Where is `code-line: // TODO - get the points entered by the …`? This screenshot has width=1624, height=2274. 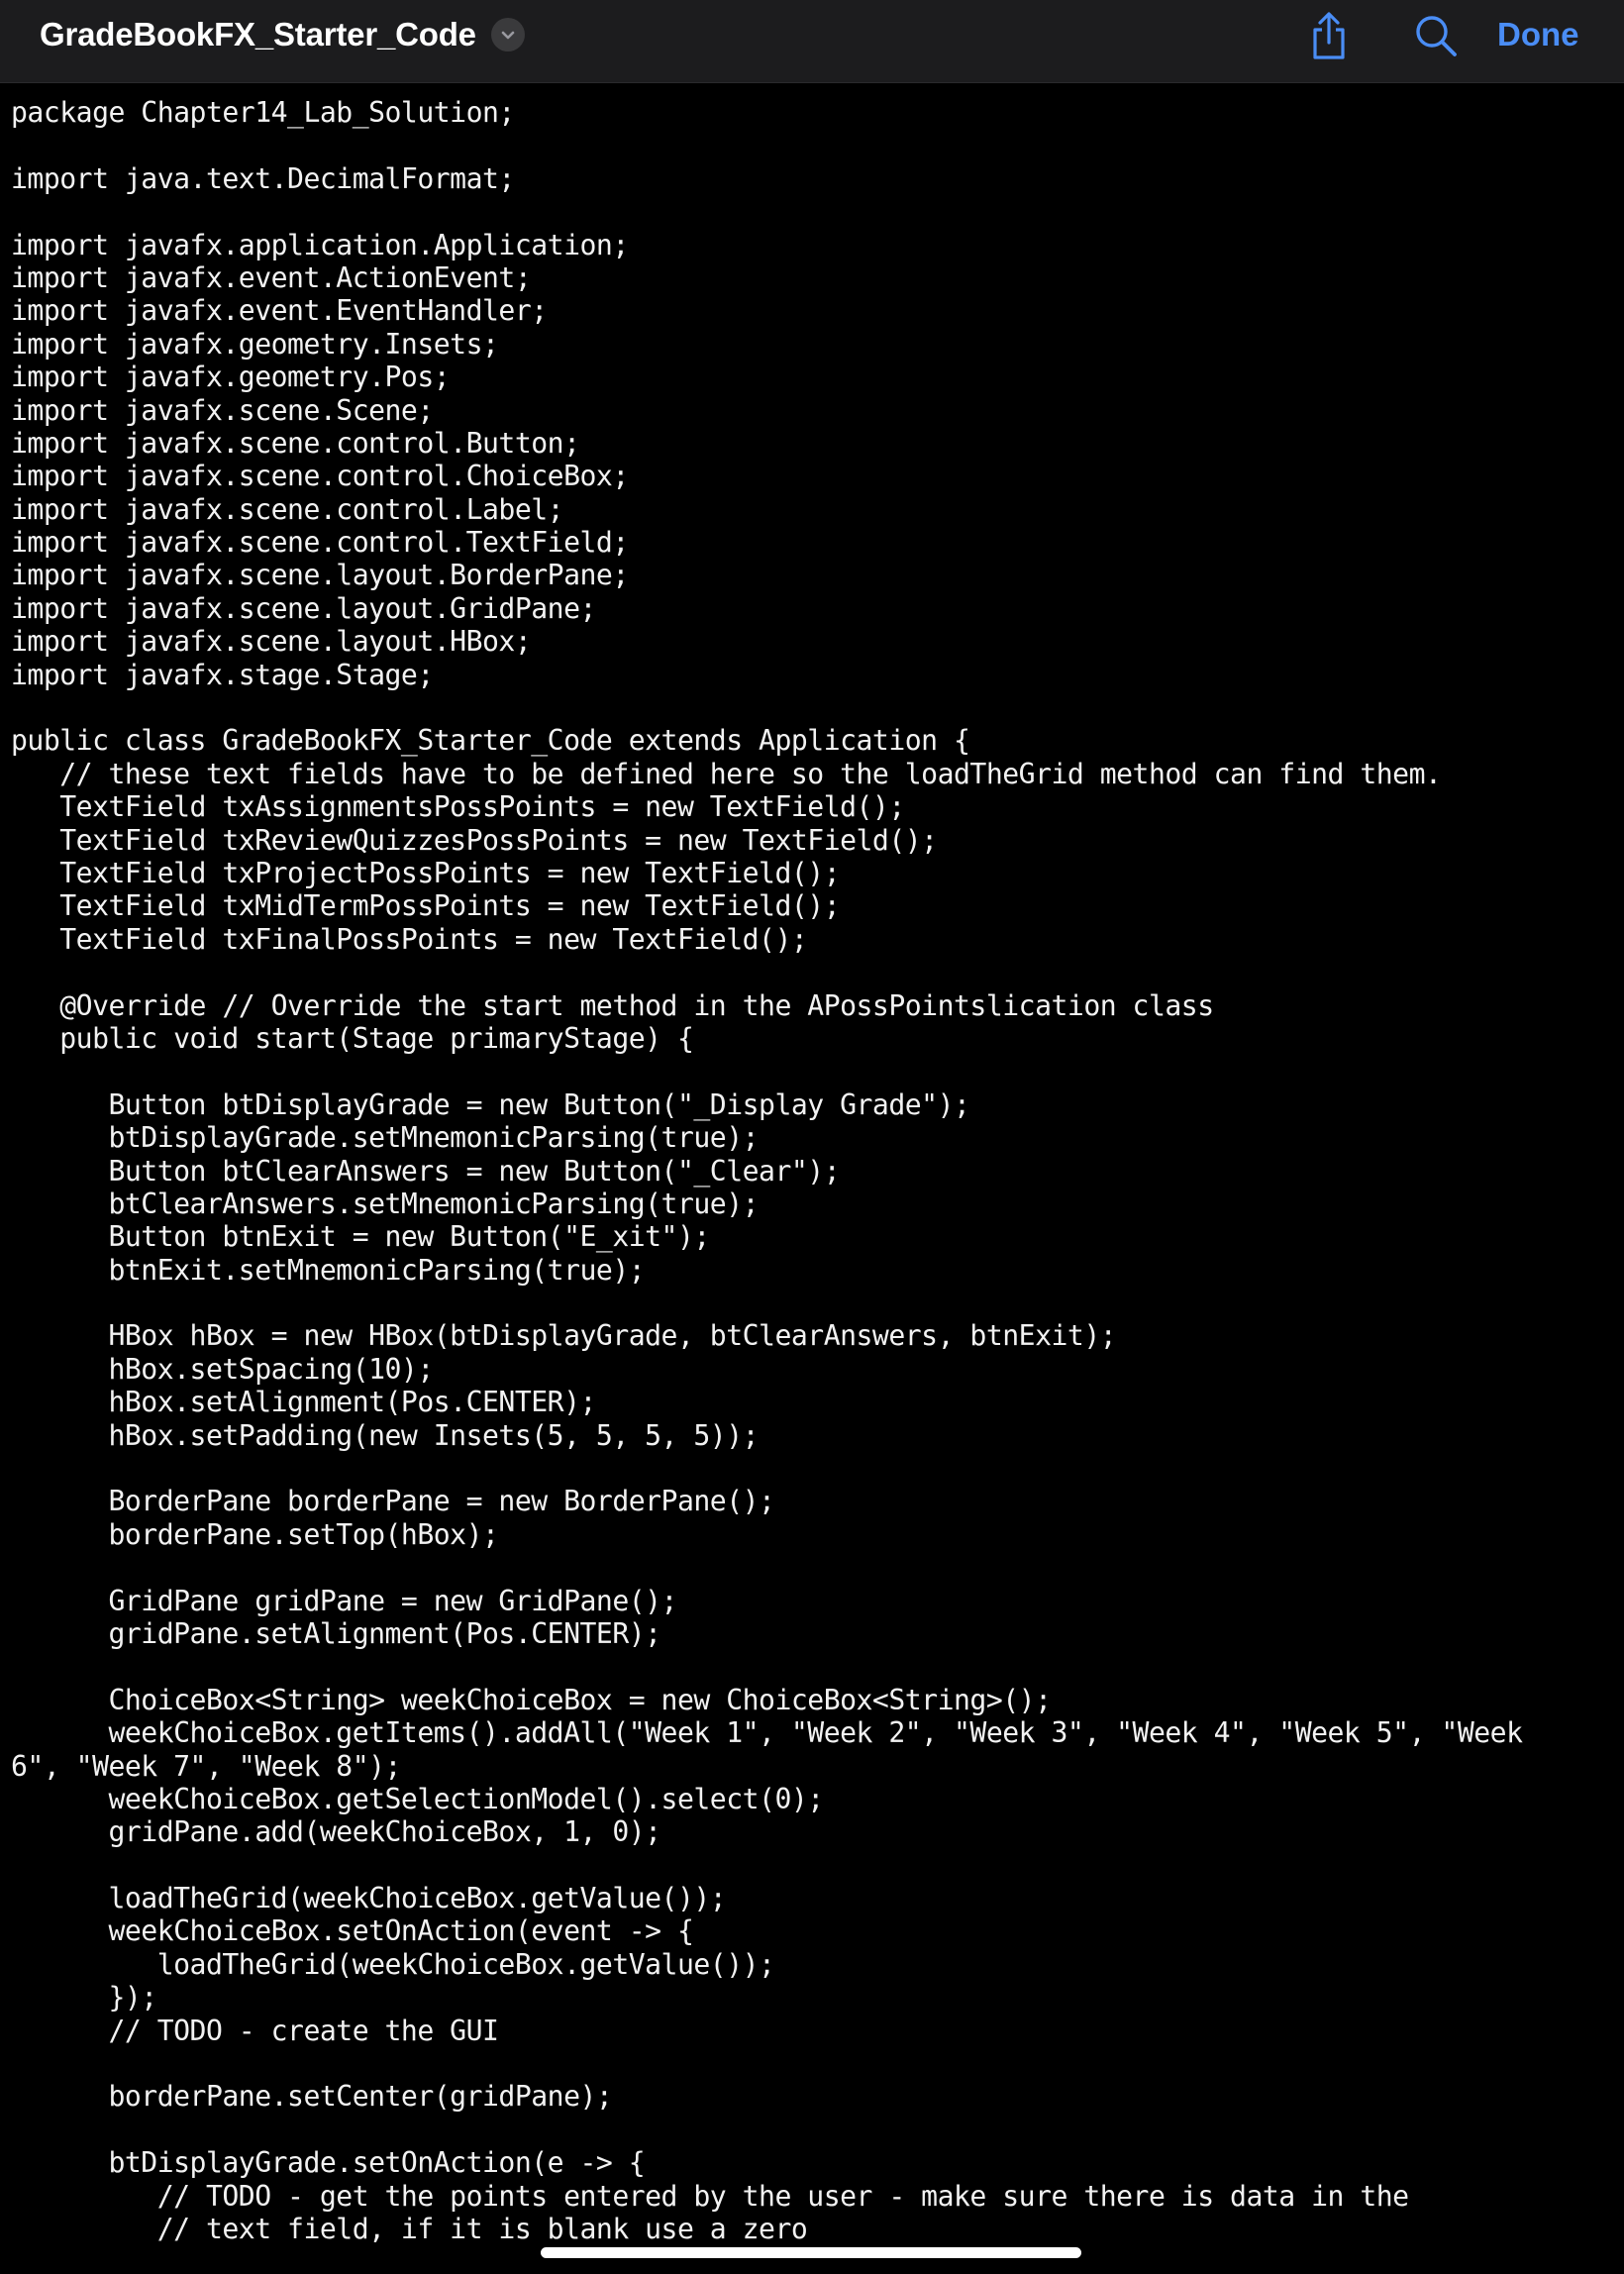 code-line: // TODO - get the points entered by the … is located at coordinates (710, 2196).